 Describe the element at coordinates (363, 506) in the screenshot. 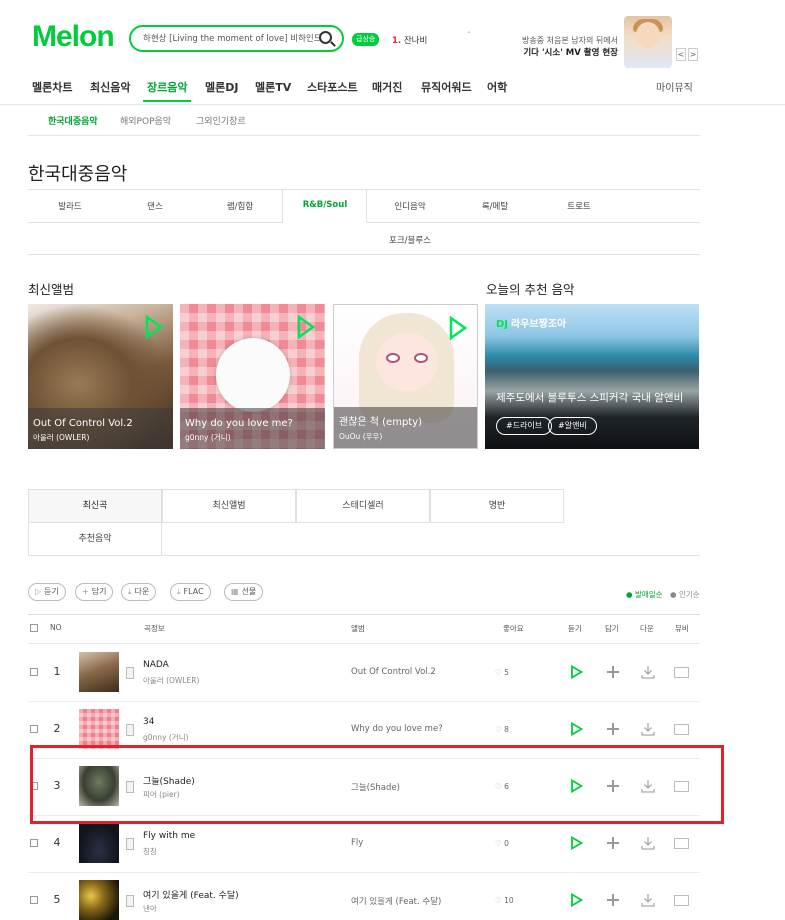

I see `tab-steady: 스테디셀러` at that location.